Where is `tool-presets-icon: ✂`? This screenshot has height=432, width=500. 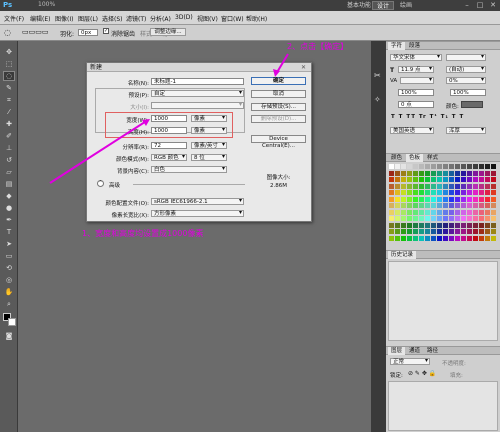 tool-presets-icon: ✂ is located at coordinates (377, 75).